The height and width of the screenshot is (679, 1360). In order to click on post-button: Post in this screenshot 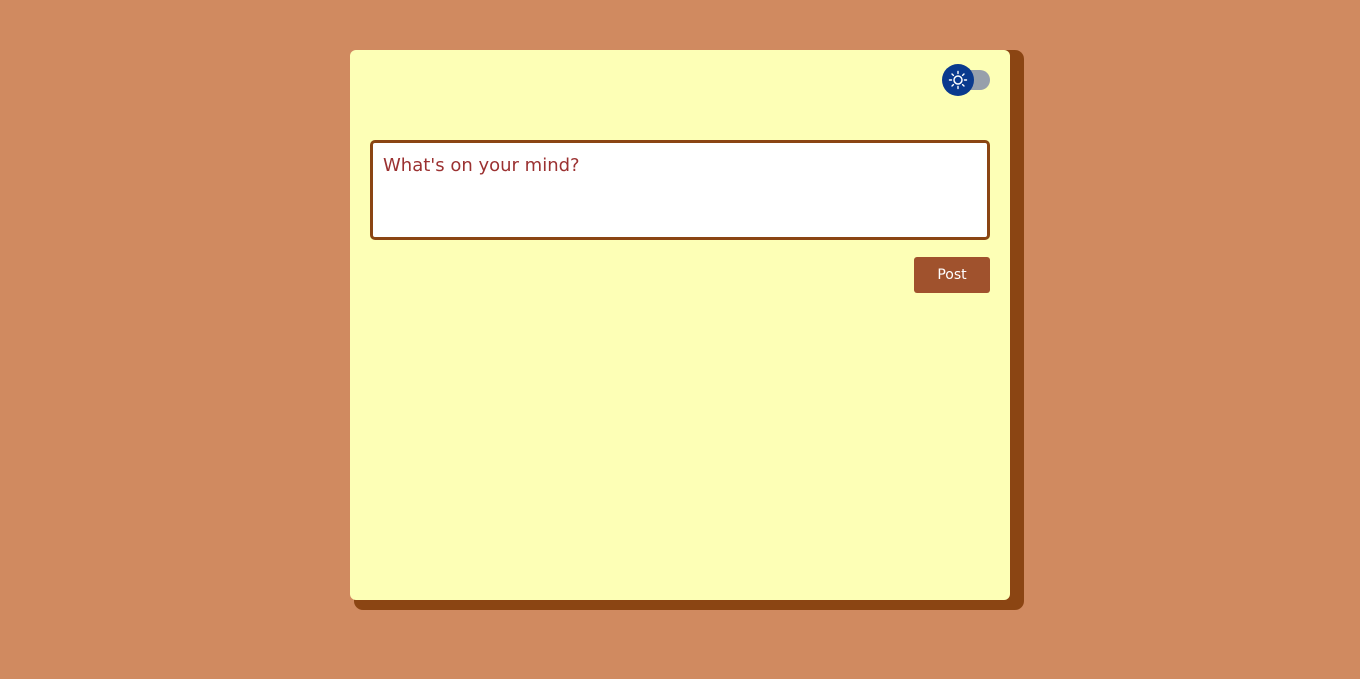, I will do `click(952, 275)`.